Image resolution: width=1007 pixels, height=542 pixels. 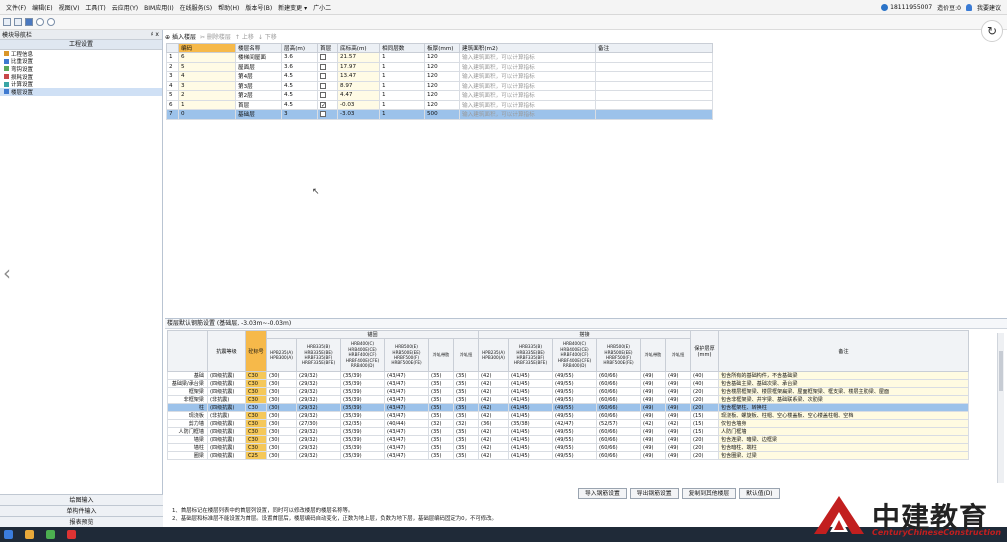 I want to click on menu-item: 工具(T), so click(x=95, y=7).